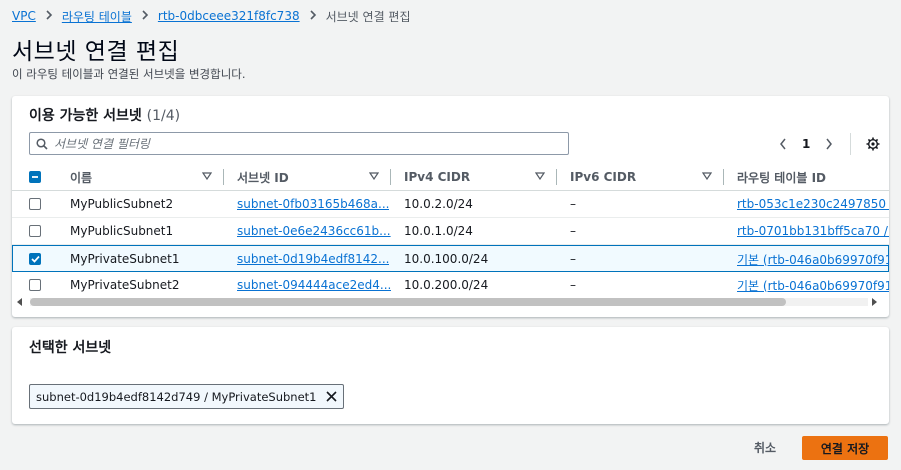 This screenshot has width=901, height=470. I want to click on pagination: 1, so click(828, 143).